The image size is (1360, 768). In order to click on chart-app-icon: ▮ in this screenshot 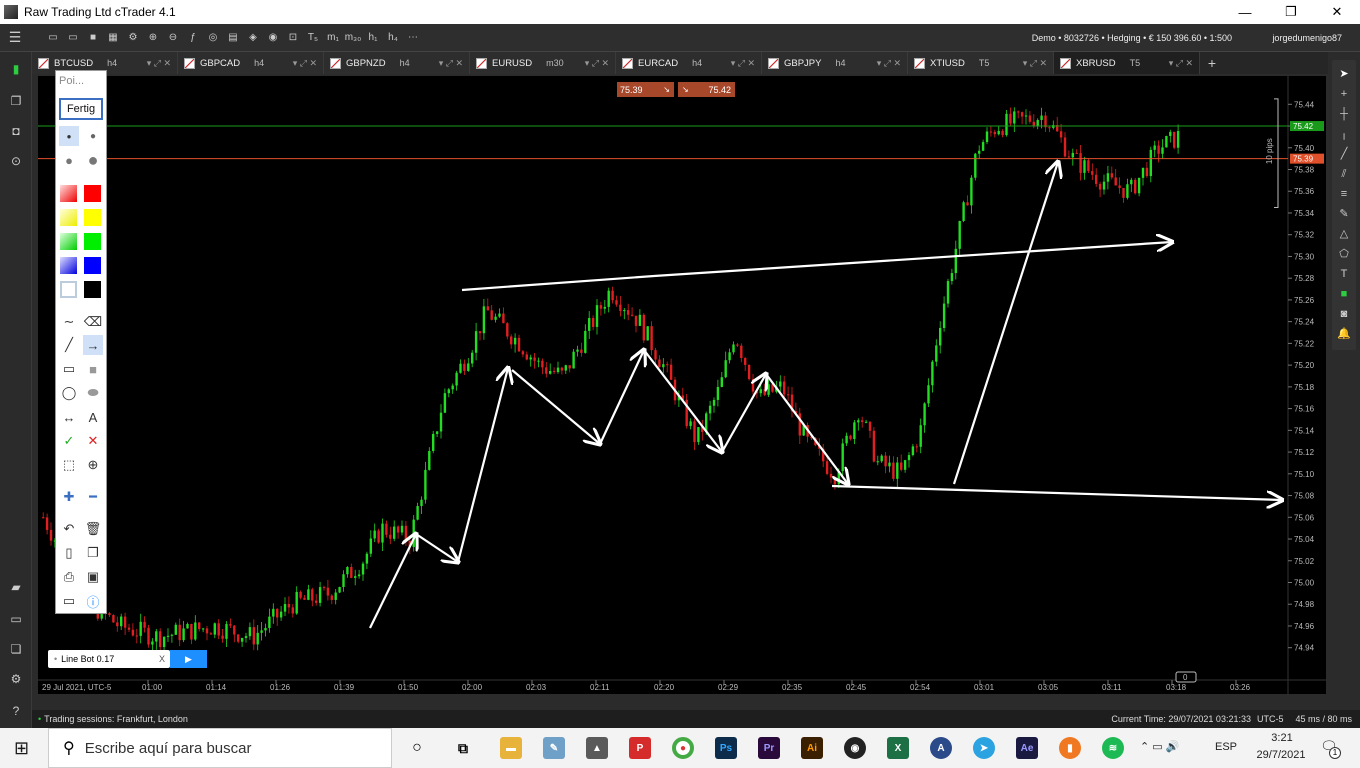, I will do `click(1070, 748)`.